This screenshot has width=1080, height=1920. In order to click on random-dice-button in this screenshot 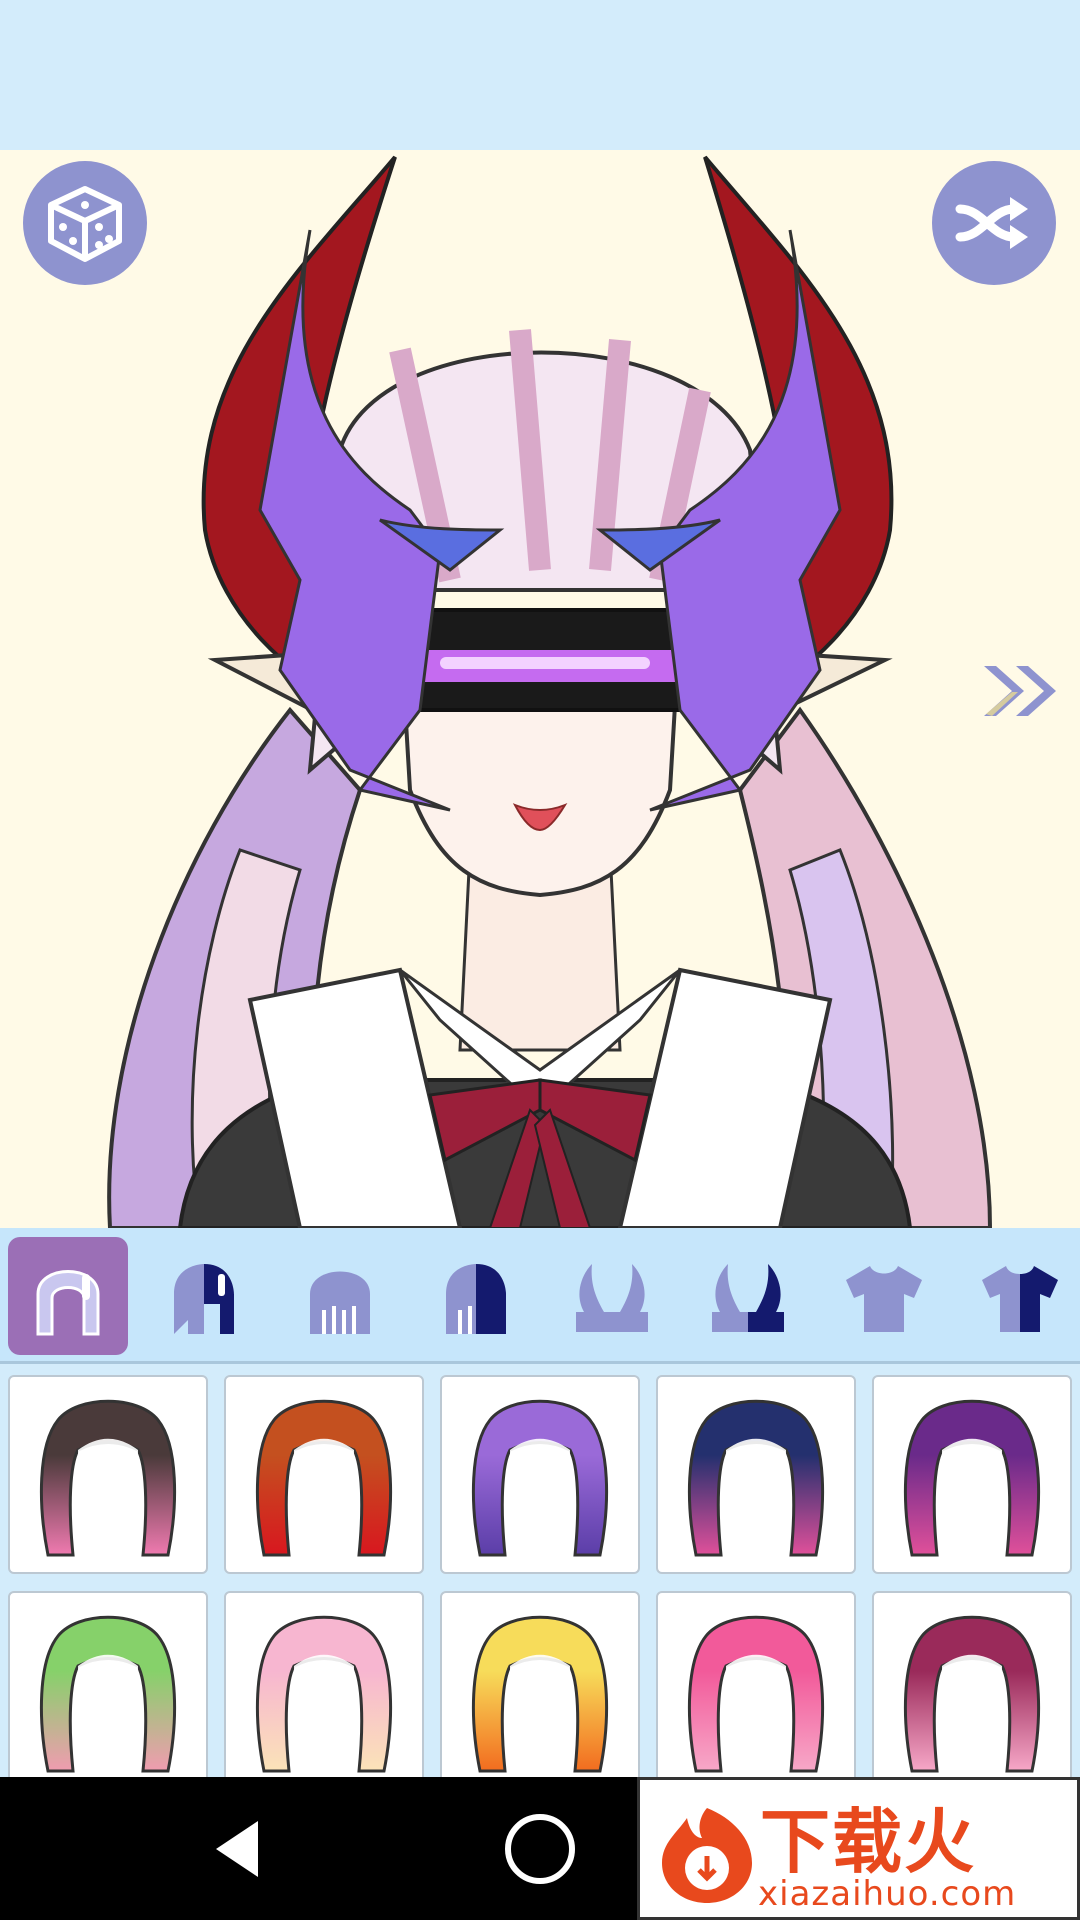, I will do `click(85, 223)`.